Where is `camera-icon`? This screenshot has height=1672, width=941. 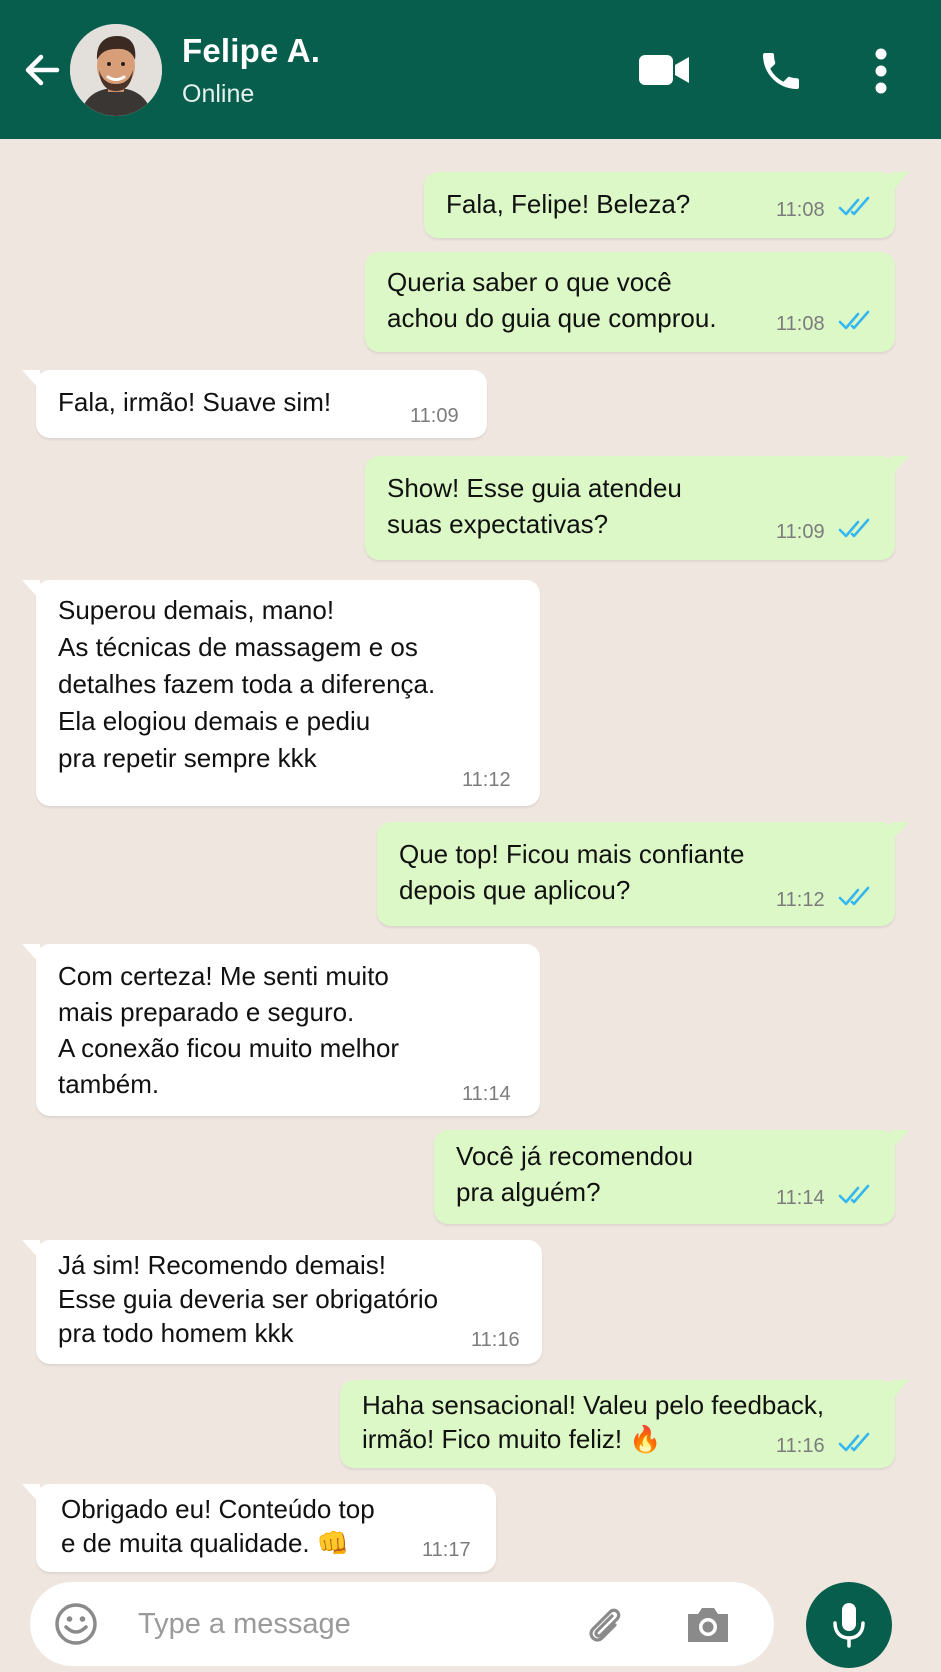 camera-icon is located at coordinates (708, 1624).